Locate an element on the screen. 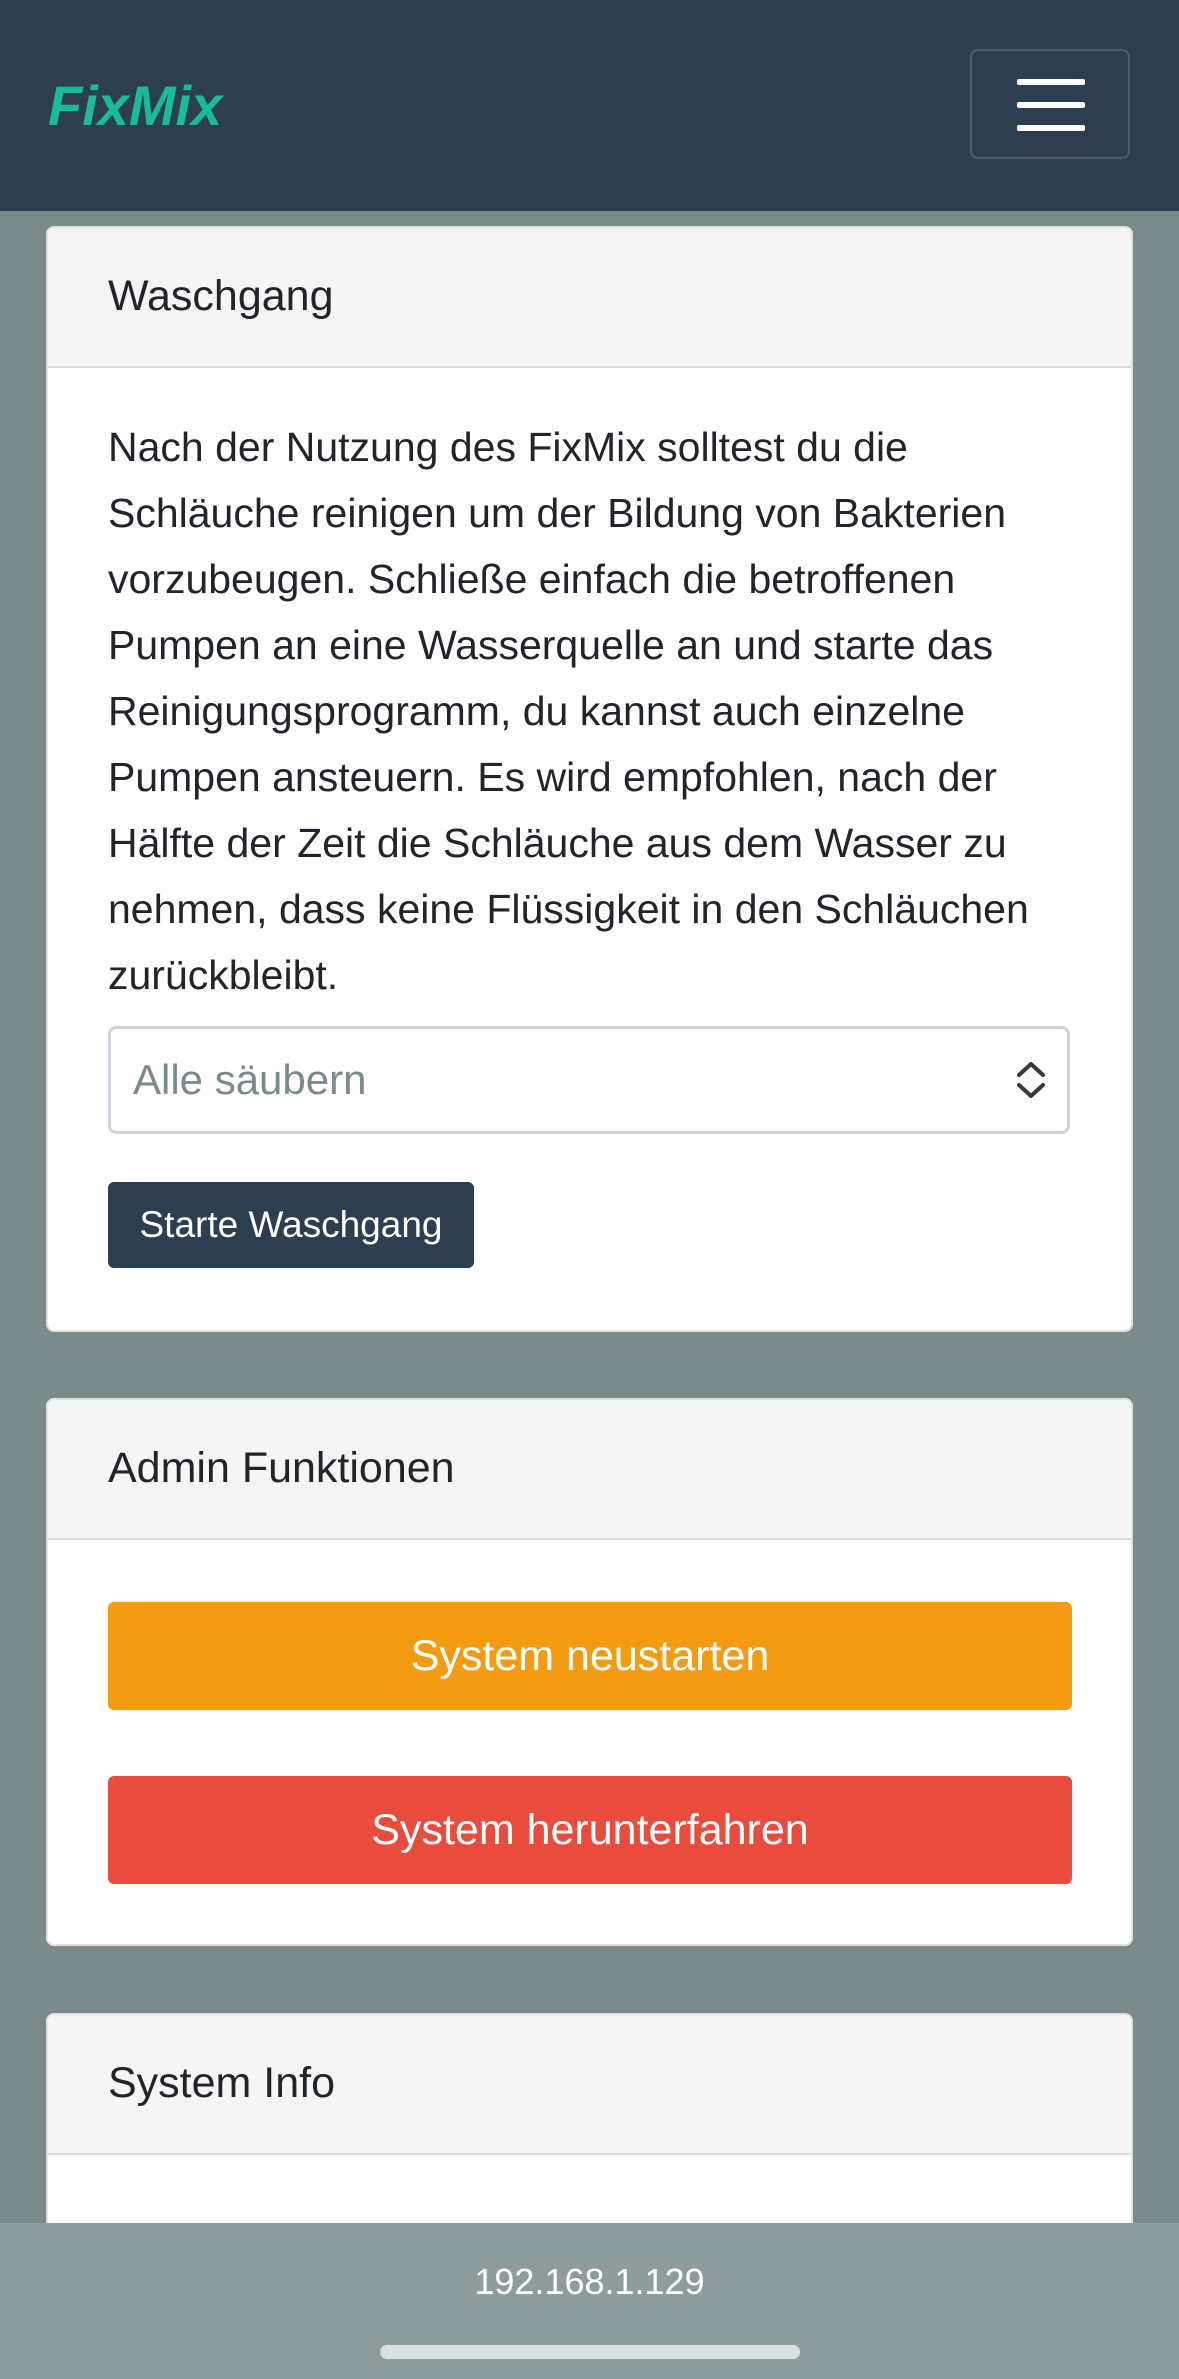 The width and height of the screenshot is (1179, 2379). wash-card-title: Waschgang is located at coordinates (589, 298).